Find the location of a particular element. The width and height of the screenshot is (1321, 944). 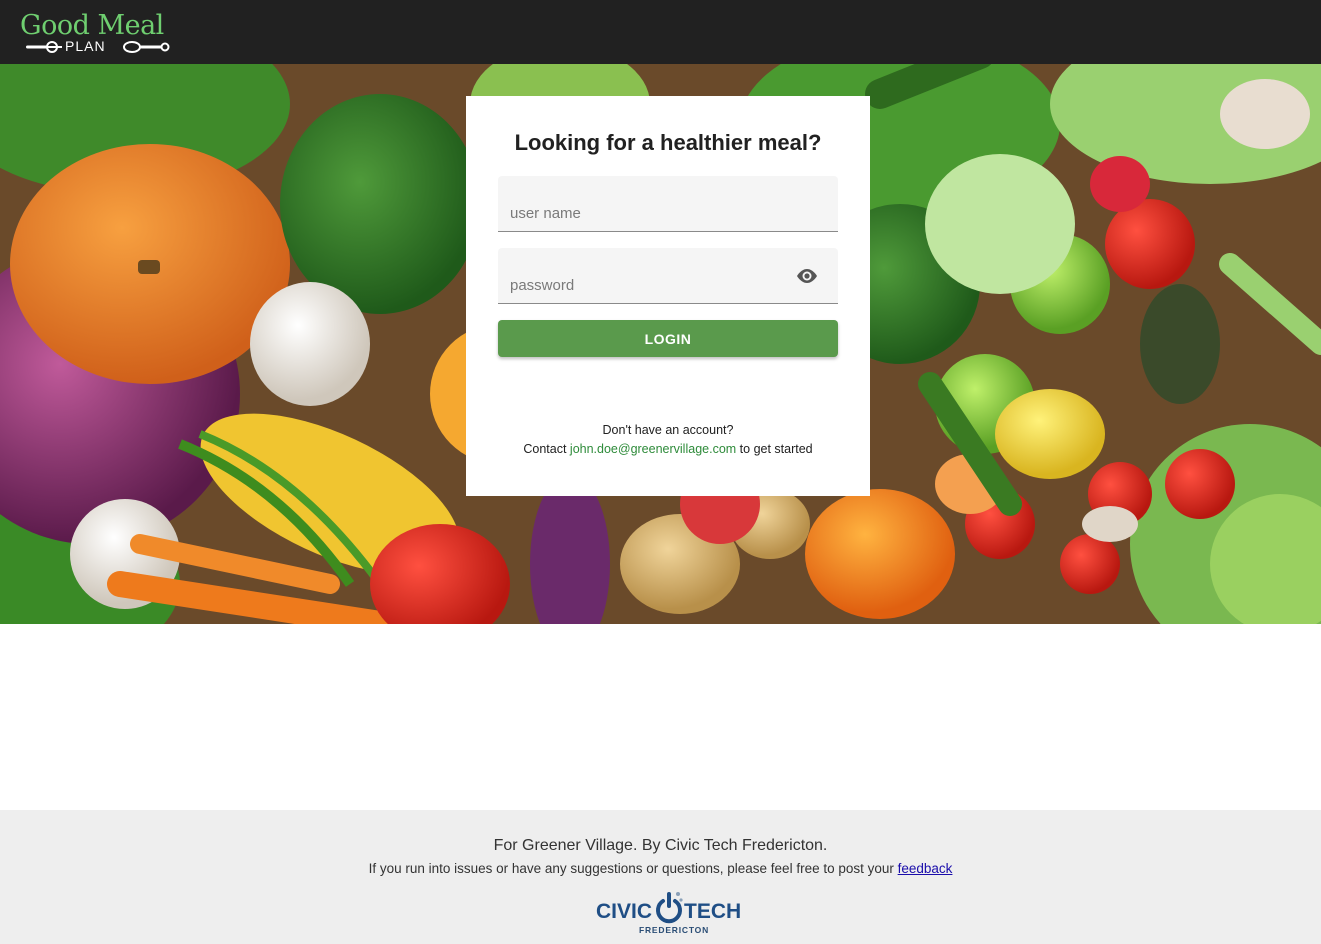

contact-prefix: Contact is located at coordinates (545, 449).